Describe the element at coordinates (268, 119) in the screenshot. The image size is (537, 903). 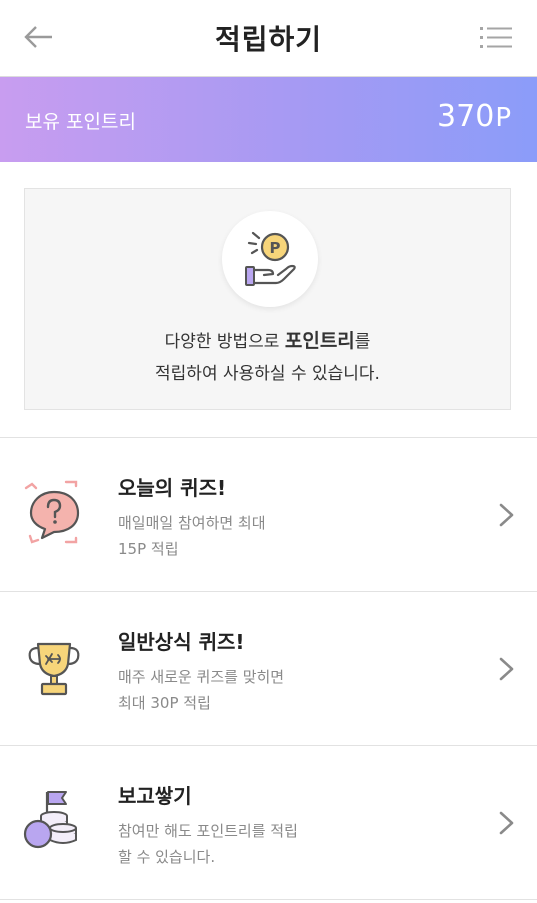
I see `points-balance-banner: 보유 포인트리 370P` at that location.